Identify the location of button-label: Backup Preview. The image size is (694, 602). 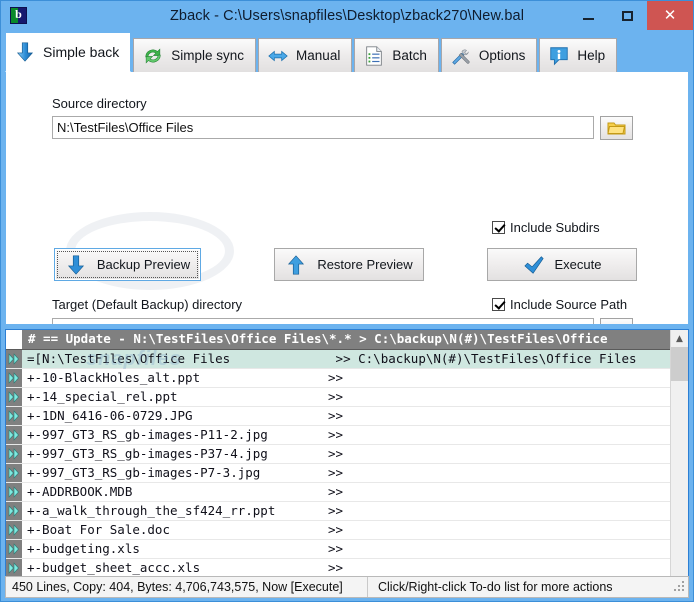
(143, 264).